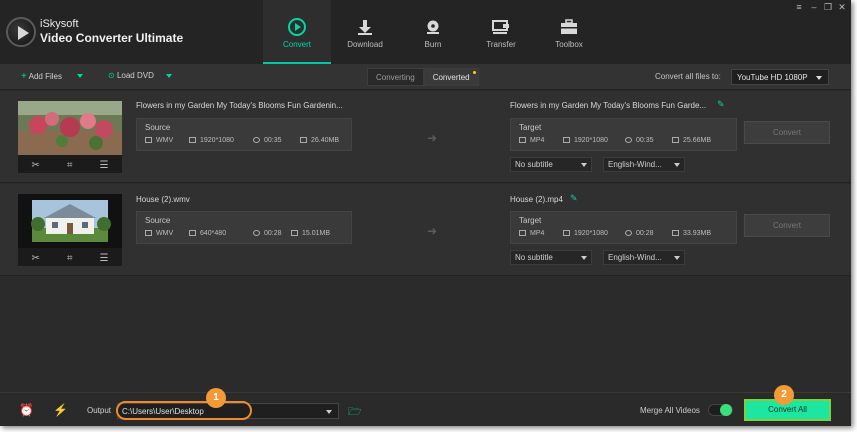 The width and height of the screenshot is (857, 432). What do you see at coordinates (99, 410) in the screenshot?
I see `output-label: Output` at bounding box center [99, 410].